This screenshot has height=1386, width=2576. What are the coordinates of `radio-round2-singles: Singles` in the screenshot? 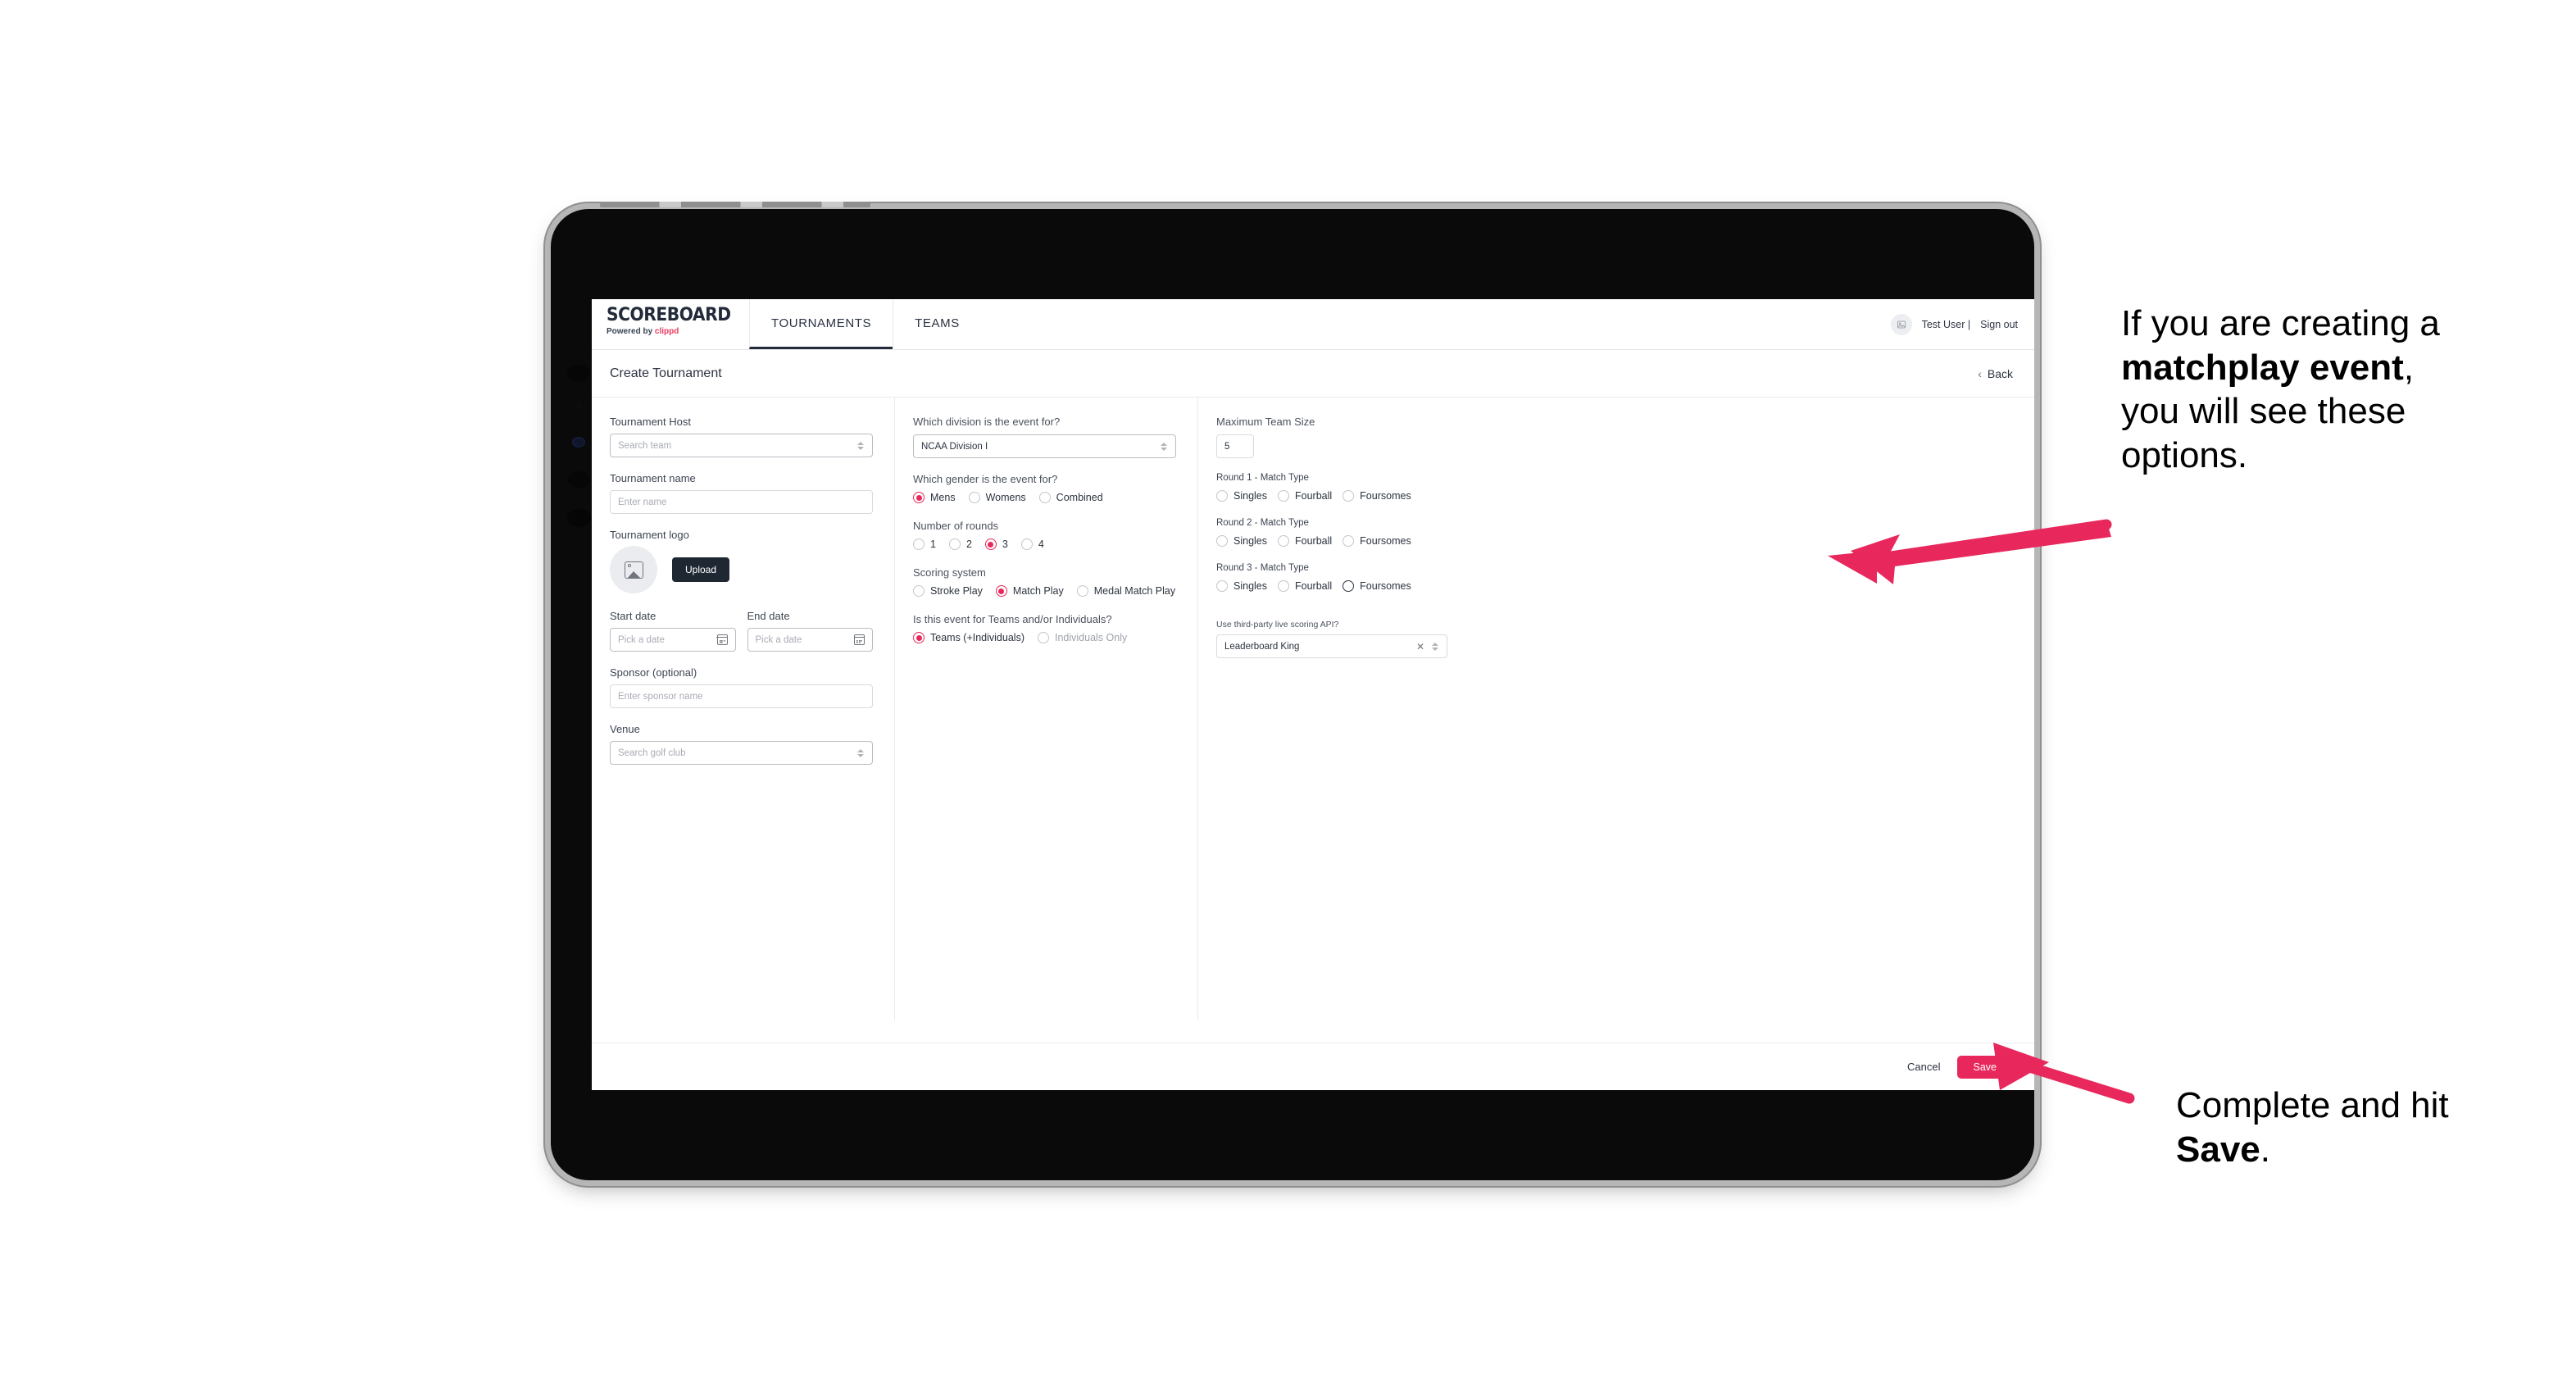 It's located at (1241, 541).